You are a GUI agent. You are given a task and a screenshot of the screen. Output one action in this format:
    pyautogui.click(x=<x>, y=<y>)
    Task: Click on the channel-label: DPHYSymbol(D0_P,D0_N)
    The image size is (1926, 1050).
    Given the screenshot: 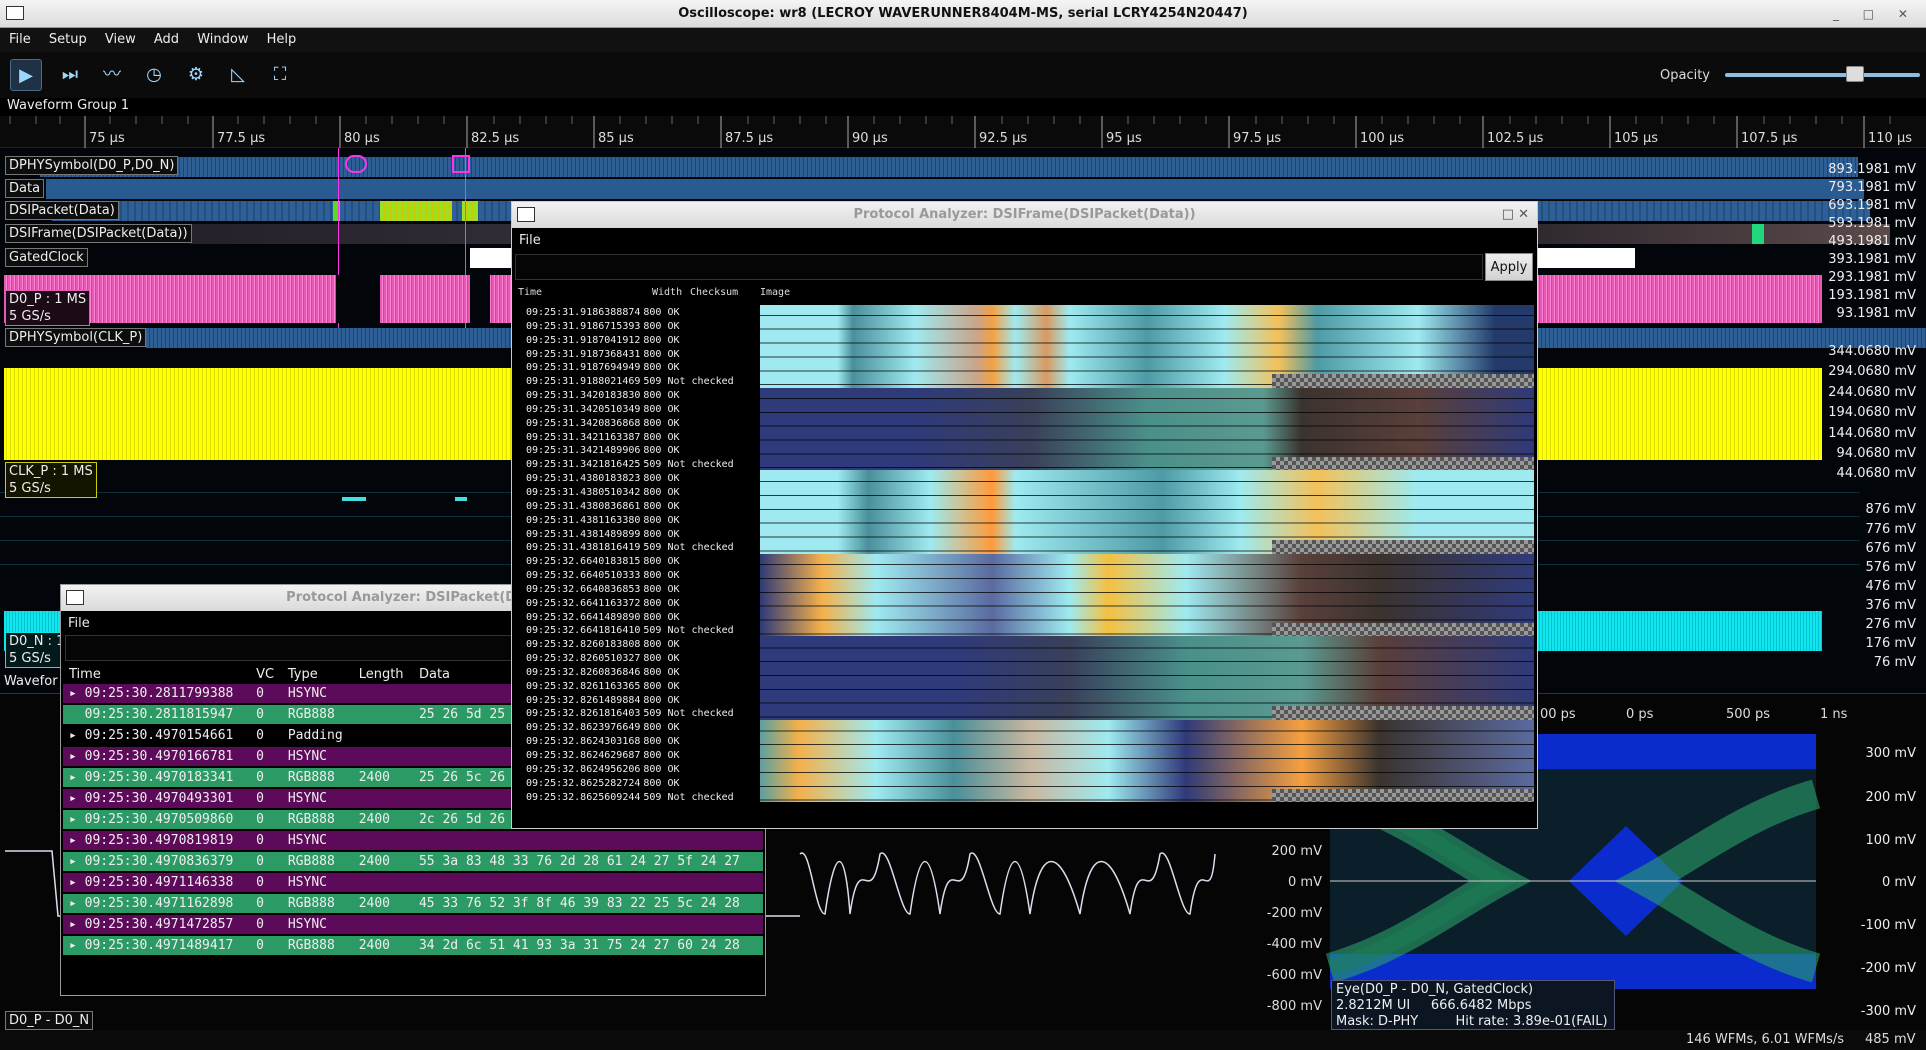 What is the action you would take?
    pyautogui.click(x=92, y=165)
    